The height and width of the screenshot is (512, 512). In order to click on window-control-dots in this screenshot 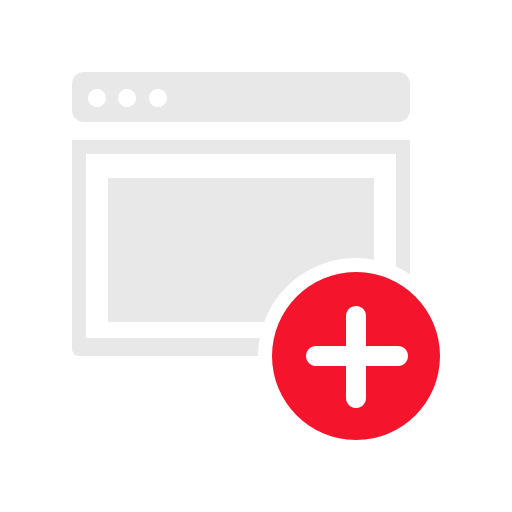, I will do `click(127, 98)`.